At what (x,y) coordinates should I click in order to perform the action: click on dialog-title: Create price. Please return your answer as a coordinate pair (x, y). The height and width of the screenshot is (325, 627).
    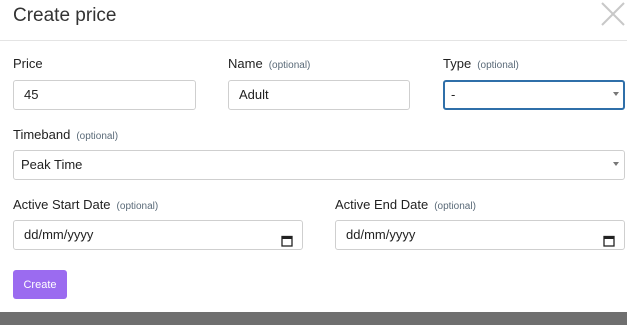
    Looking at the image, I should click on (65, 15).